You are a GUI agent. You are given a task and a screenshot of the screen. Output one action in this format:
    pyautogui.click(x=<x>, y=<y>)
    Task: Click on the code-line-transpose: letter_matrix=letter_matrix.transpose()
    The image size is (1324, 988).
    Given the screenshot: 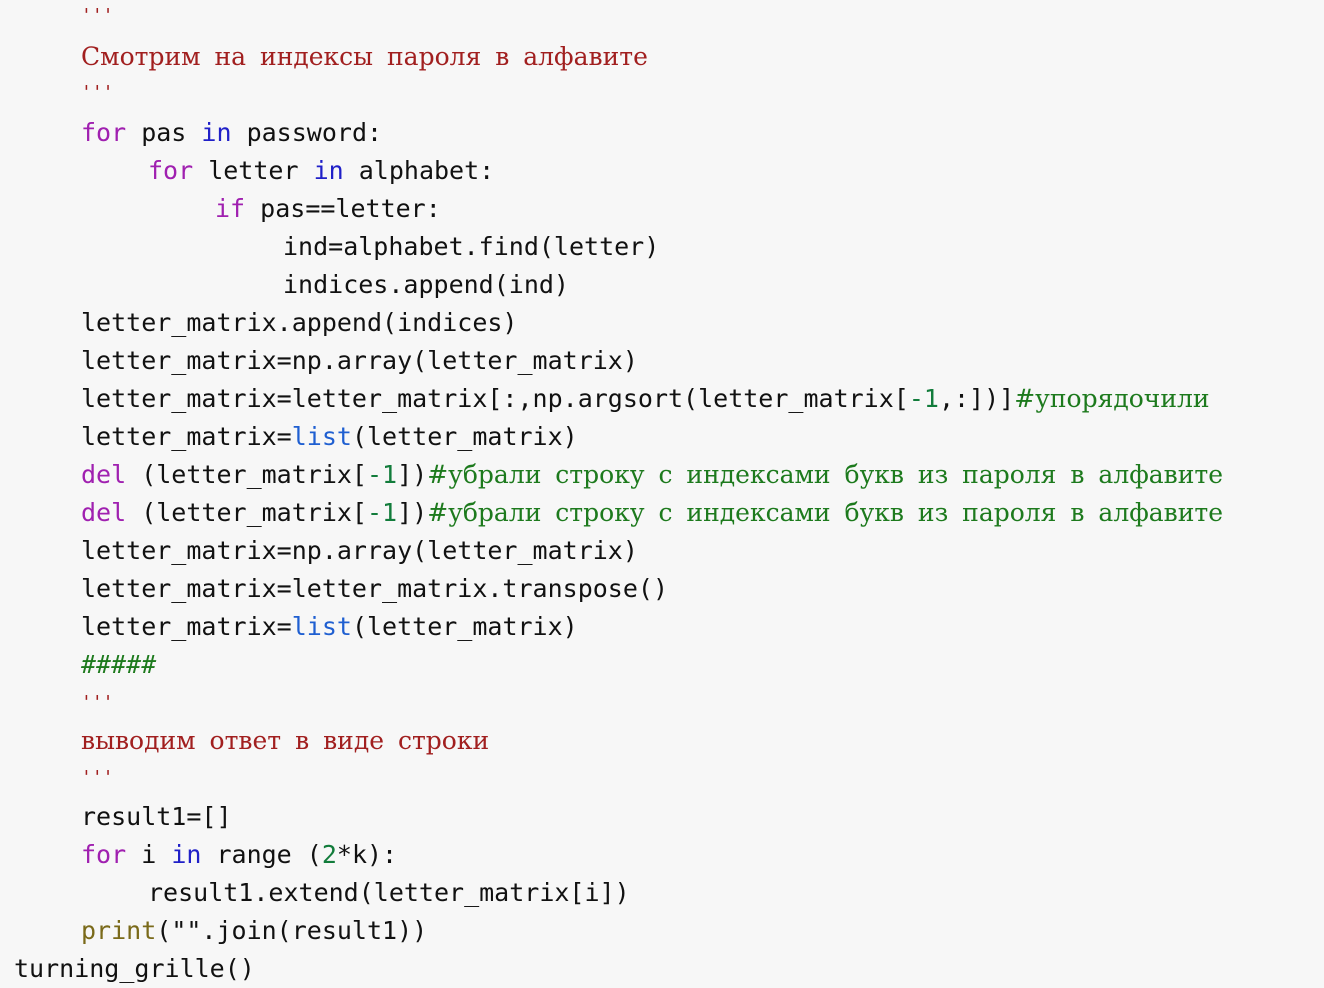 What is the action you would take?
    pyautogui.click(x=374, y=589)
    